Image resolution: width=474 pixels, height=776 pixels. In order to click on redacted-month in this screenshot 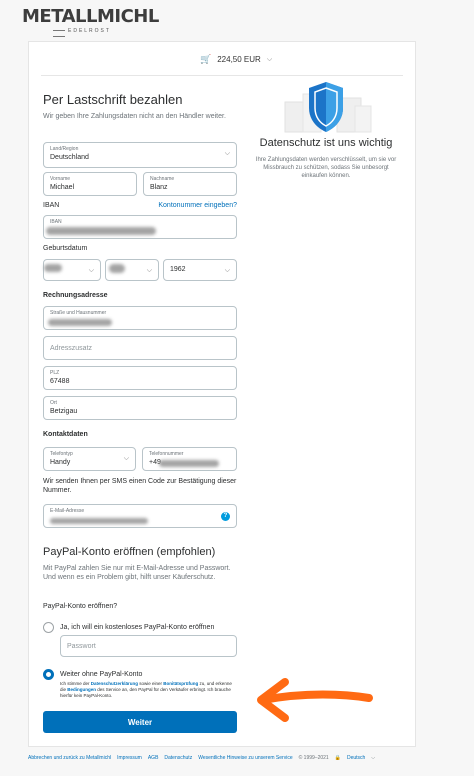, I will do `click(117, 268)`.